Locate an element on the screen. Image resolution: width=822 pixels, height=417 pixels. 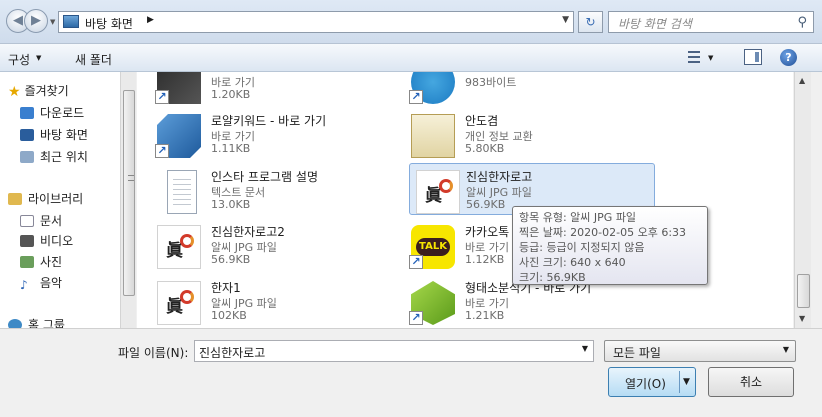
file-size: 1.21KB is located at coordinates (485, 315).